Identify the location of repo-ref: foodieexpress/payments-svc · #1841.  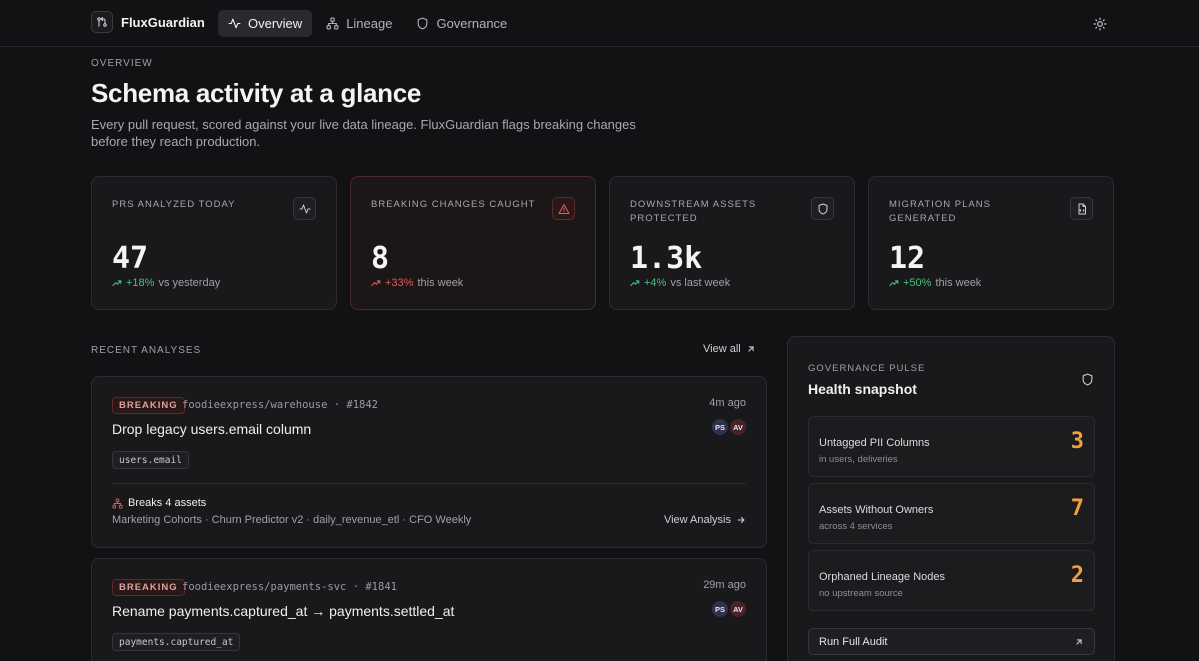
(289, 587).